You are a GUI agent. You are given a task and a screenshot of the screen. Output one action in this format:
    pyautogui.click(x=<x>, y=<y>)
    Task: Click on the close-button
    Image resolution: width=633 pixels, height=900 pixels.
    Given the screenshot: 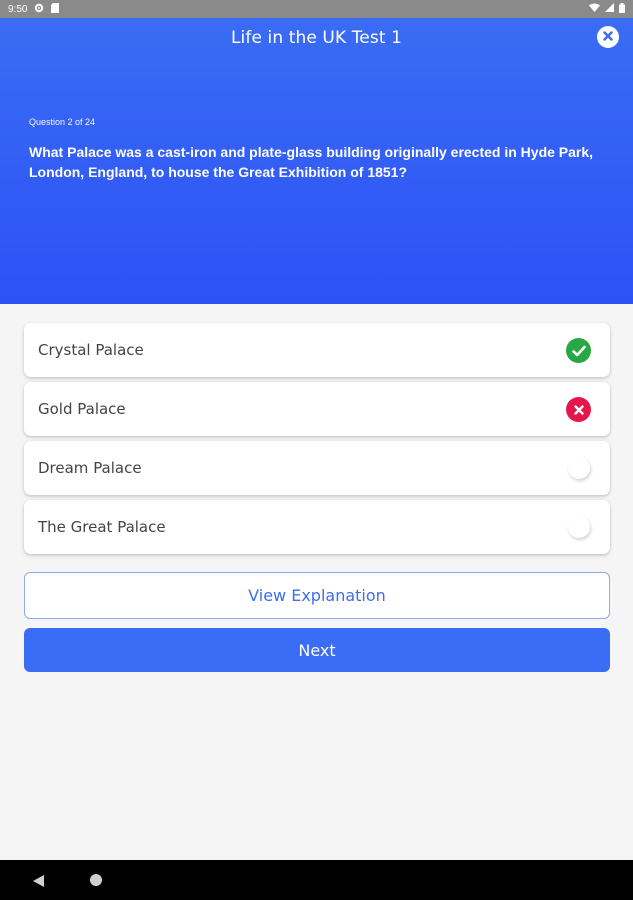 What is the action you would take?
    pyautogui.click(x=608, y=37)
    